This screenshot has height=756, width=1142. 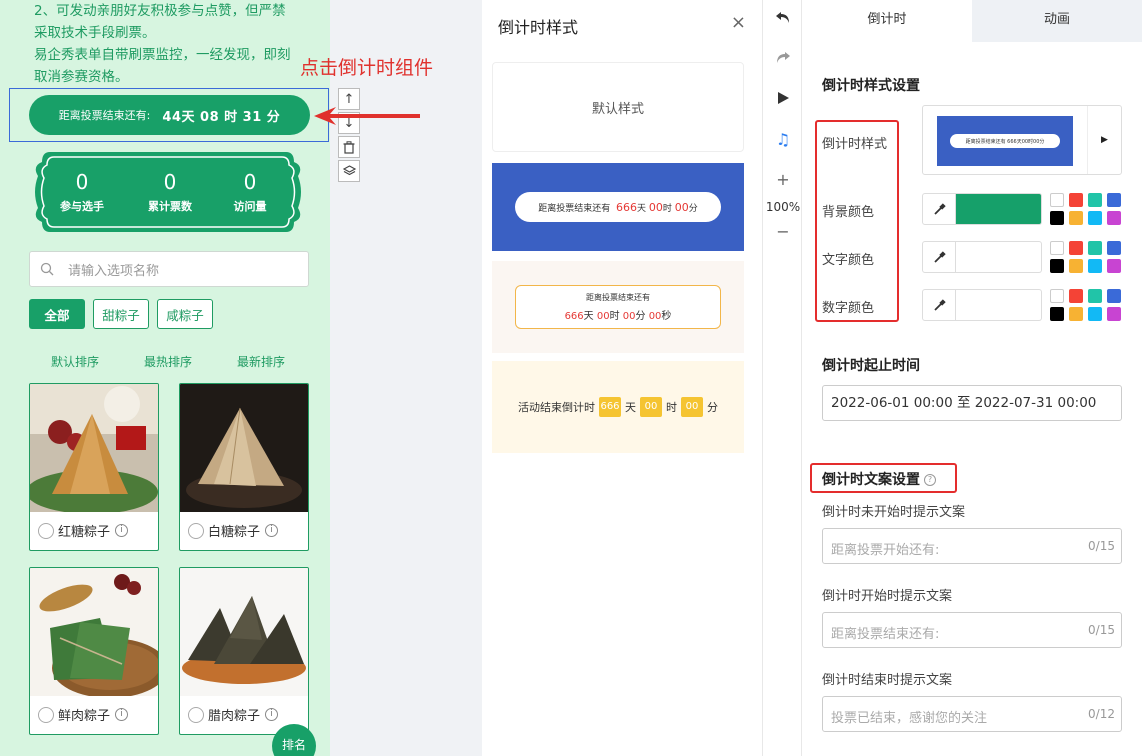 I want to click on category-salty: 咸粽子, so click(x=185, y=314).